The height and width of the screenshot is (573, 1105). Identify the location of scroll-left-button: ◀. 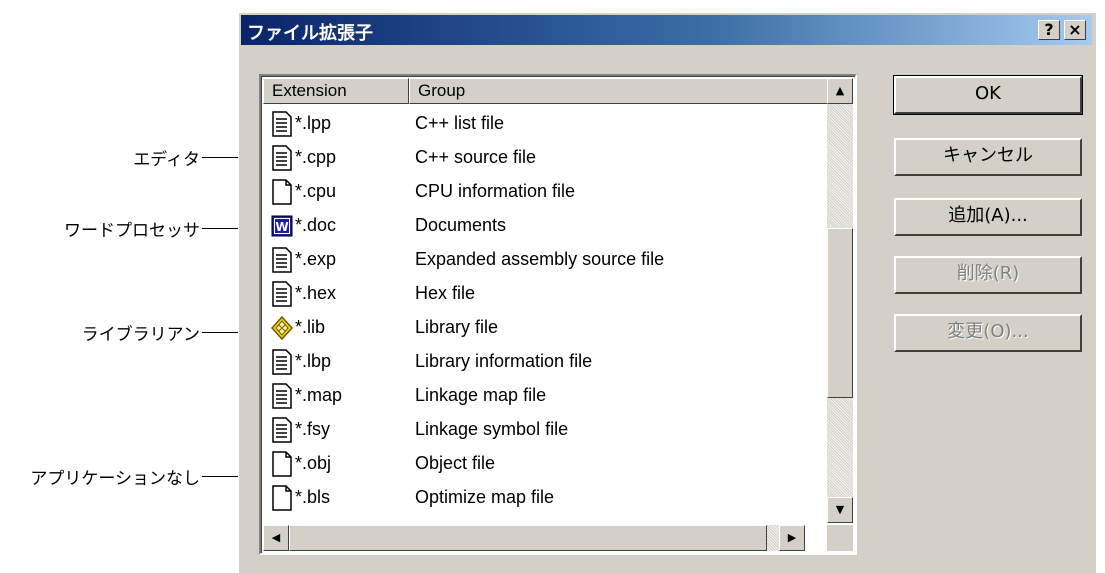
(276, 538).